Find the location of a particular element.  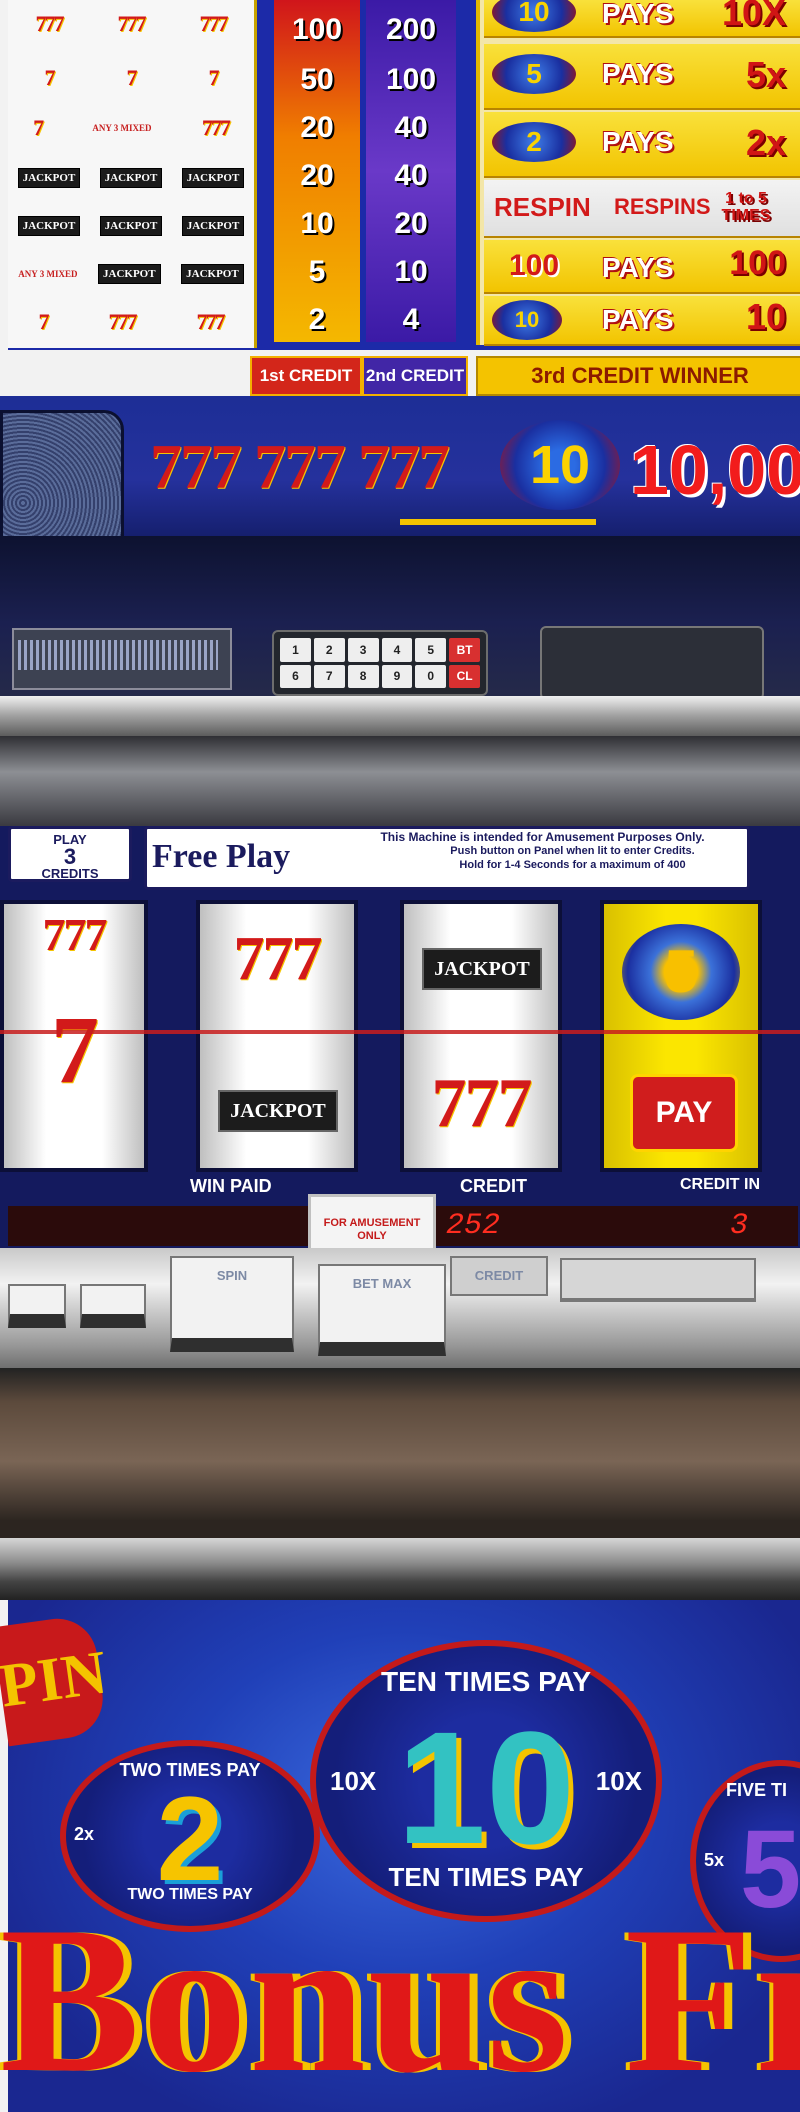

keypad-key: 0 is located at coordinates (431, 676).